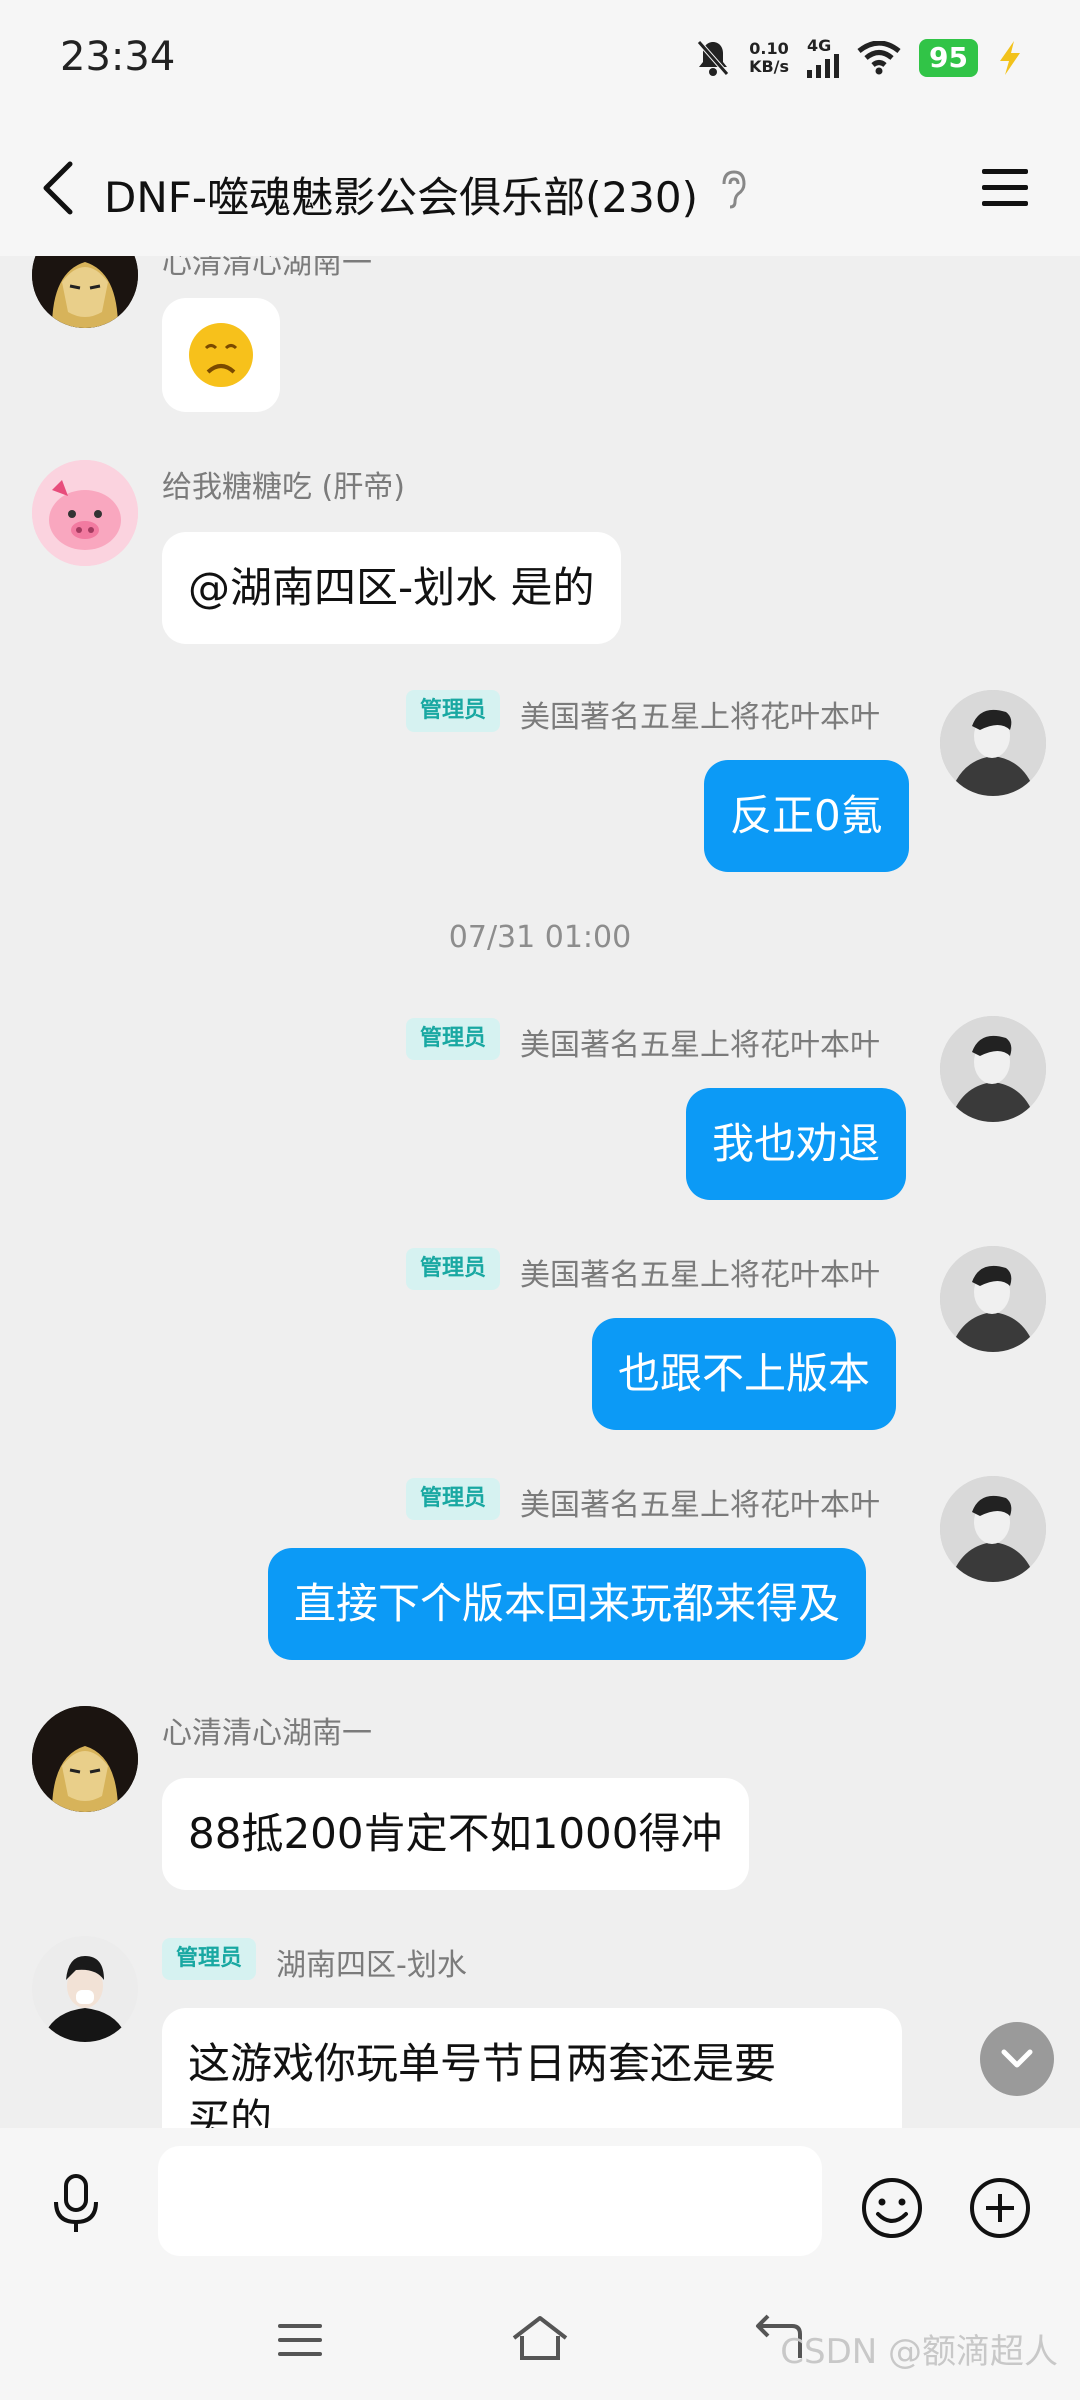  I want to click on message-bubble: 88抵200肯定不如1000得冲, so click(455, 1834).